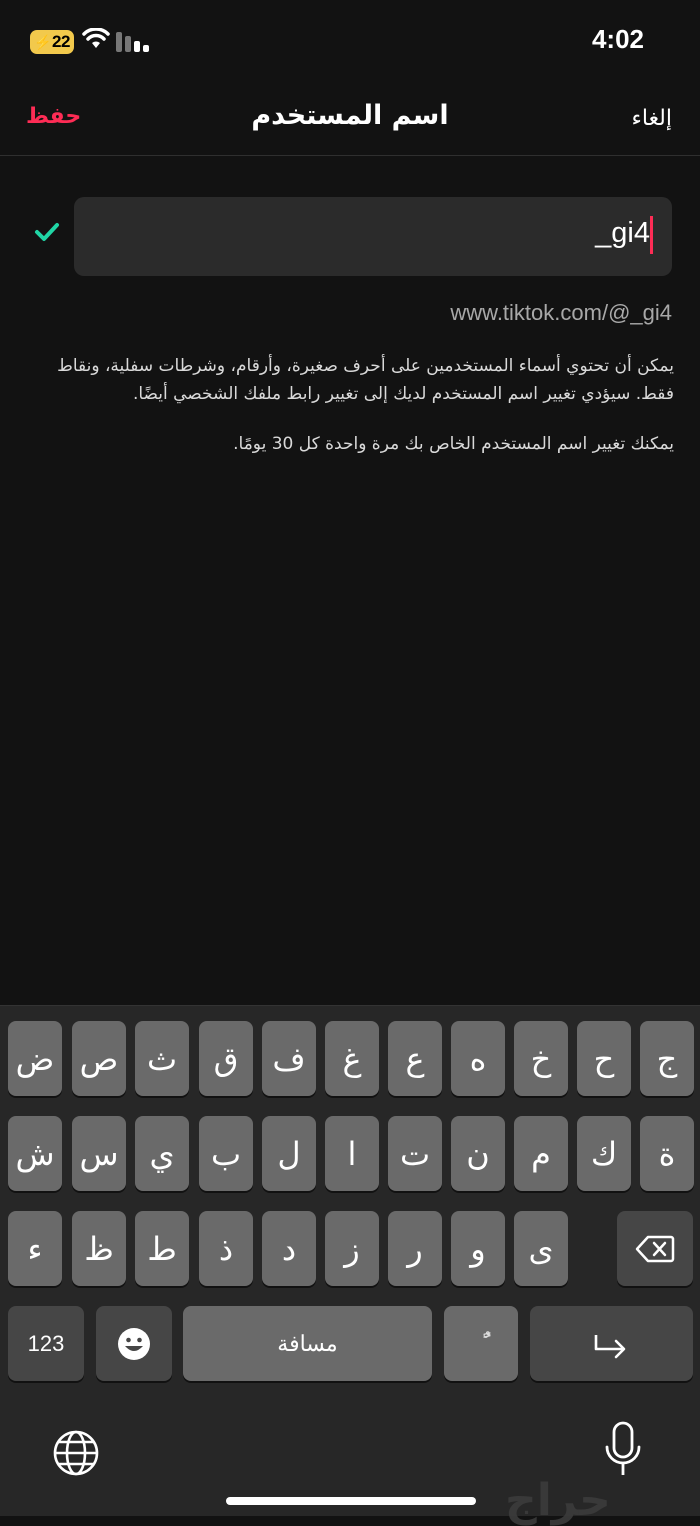 The height and width of the screenshot is (1526, 700). Describe the element at coordinates (652, 118) in the screenshot. I see `cancel-button: إلغاء` at that location.